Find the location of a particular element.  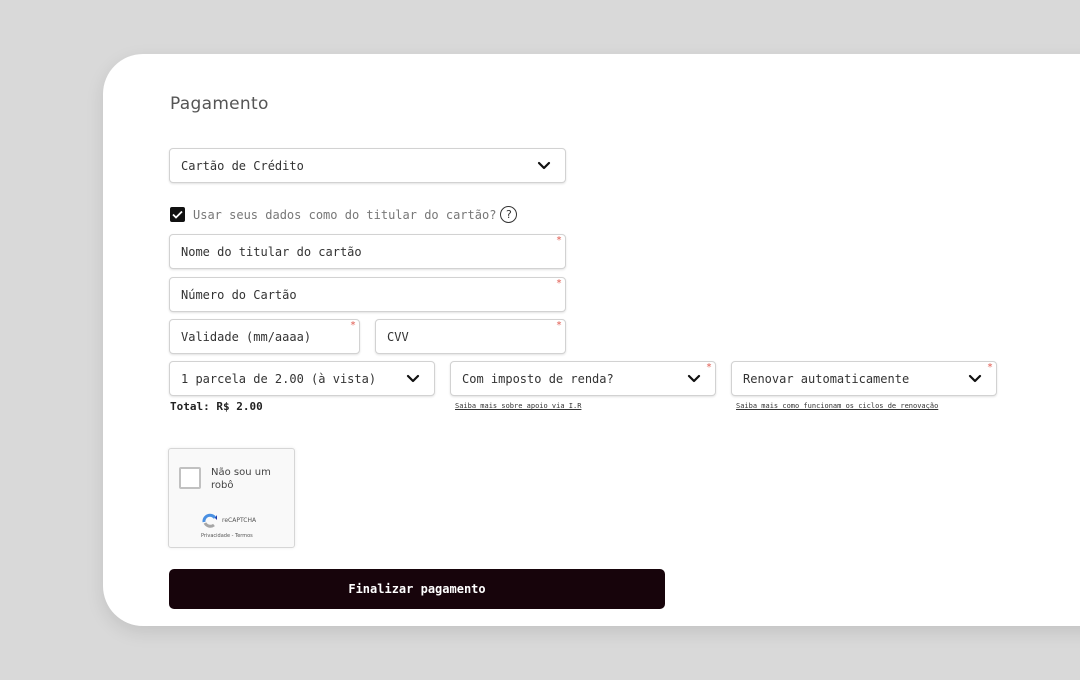

expiry-placeholder: Validade (mm/aaaa) is located at coordinates (246, 336).